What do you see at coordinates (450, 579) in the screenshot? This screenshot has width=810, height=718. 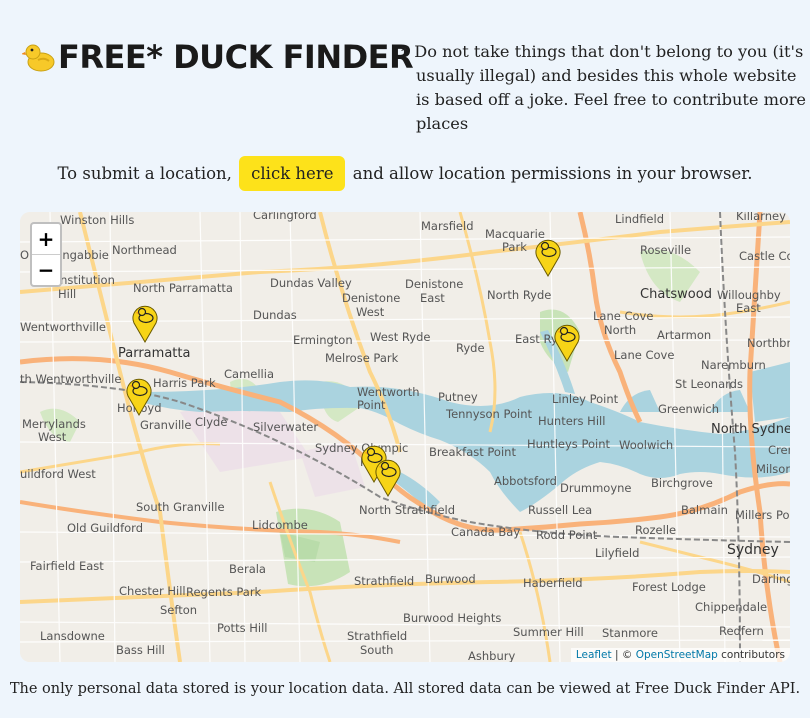 I see `place-burwood: Burwood` at bounding box center [450, 579].